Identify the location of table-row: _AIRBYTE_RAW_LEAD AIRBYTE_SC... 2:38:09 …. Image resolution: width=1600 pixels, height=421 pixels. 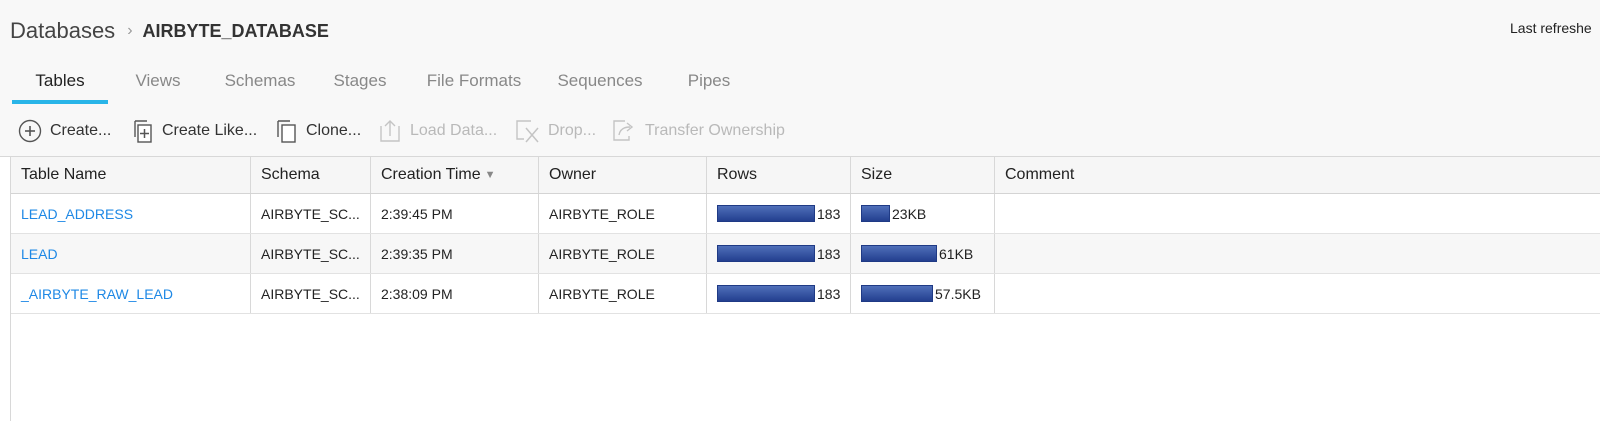
(805, 294).